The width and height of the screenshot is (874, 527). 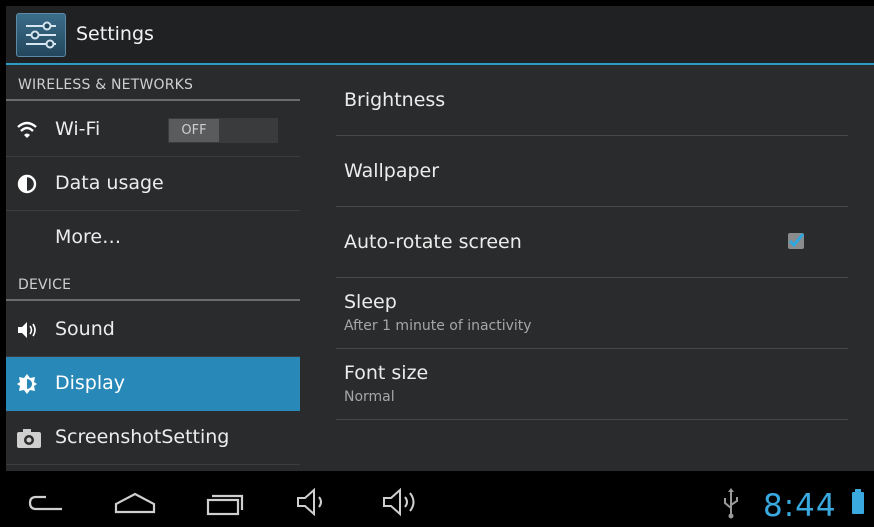 What do you see at coordinates (592, 313) in the screenshot?
I see `setting-sleep: Sleep After 1 minute of inactivity` at bounding box center [592, 313].